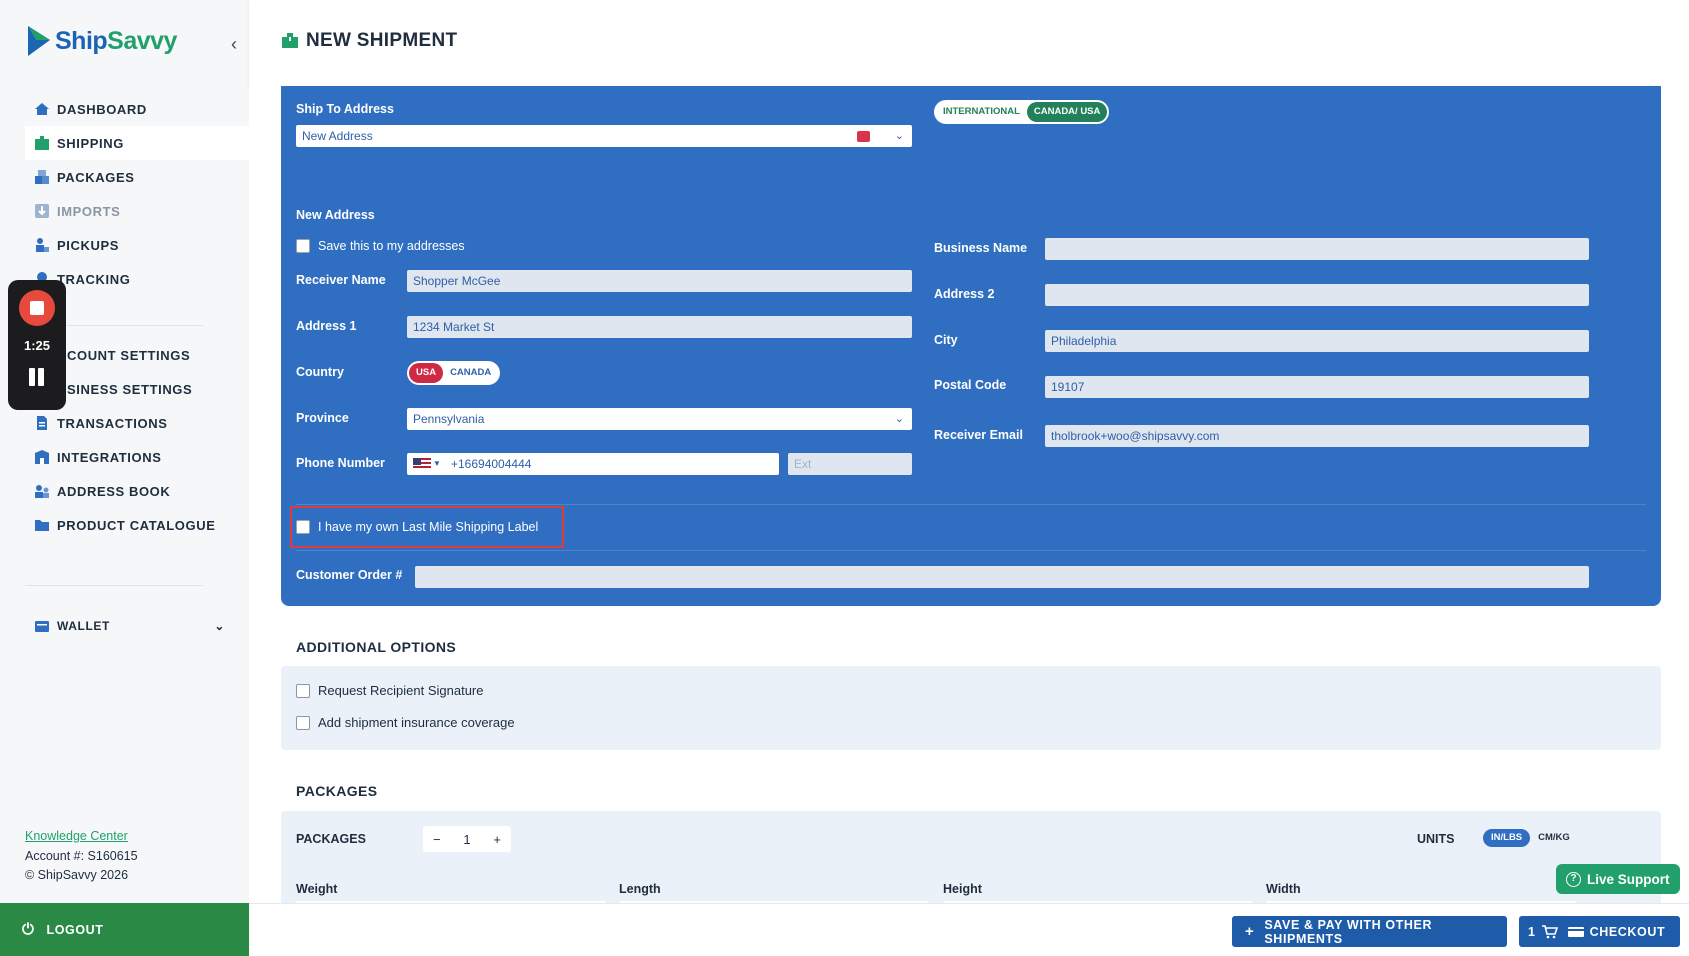 Image resolution: width=1689 pixels, height=956 pixels. What do you see at coordinates (437, 839) in the screenshot?
I see `decrement-button: −` at bounding box center [437, 839].